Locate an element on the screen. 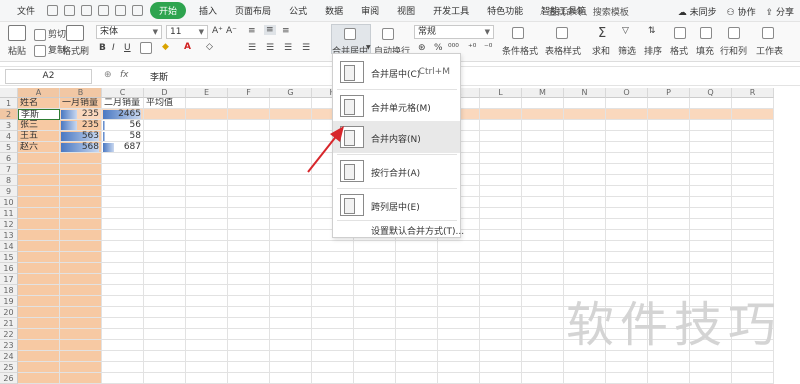 This screenshot has height=384, width=800. row-header: 11 is located at coordinates (9, 213).